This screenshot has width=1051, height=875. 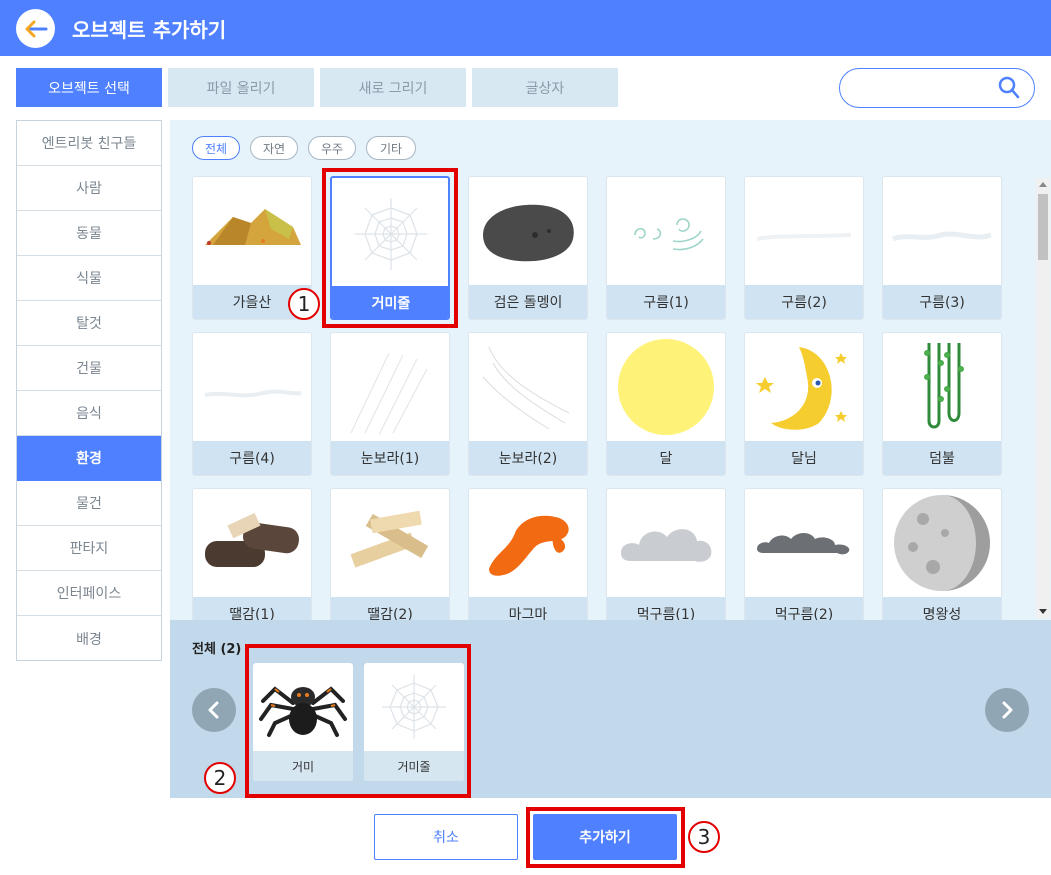 What do you see at coordinates (304, 304) in the screenshot?
I see `step-1-marker: 1` at bounding box center [304, 304].